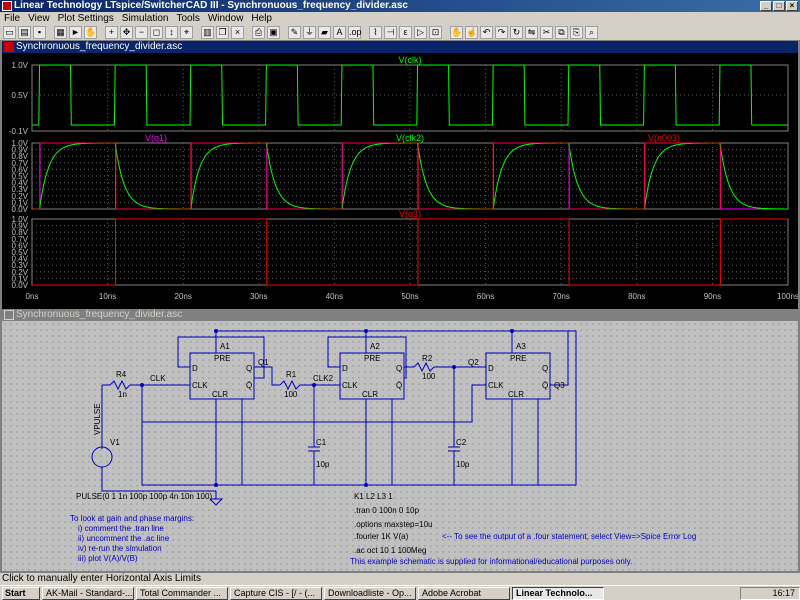 The width and height of the screenshot is (800, 600). I want to click on menu-simulation: Simulation, so click(145, 18).